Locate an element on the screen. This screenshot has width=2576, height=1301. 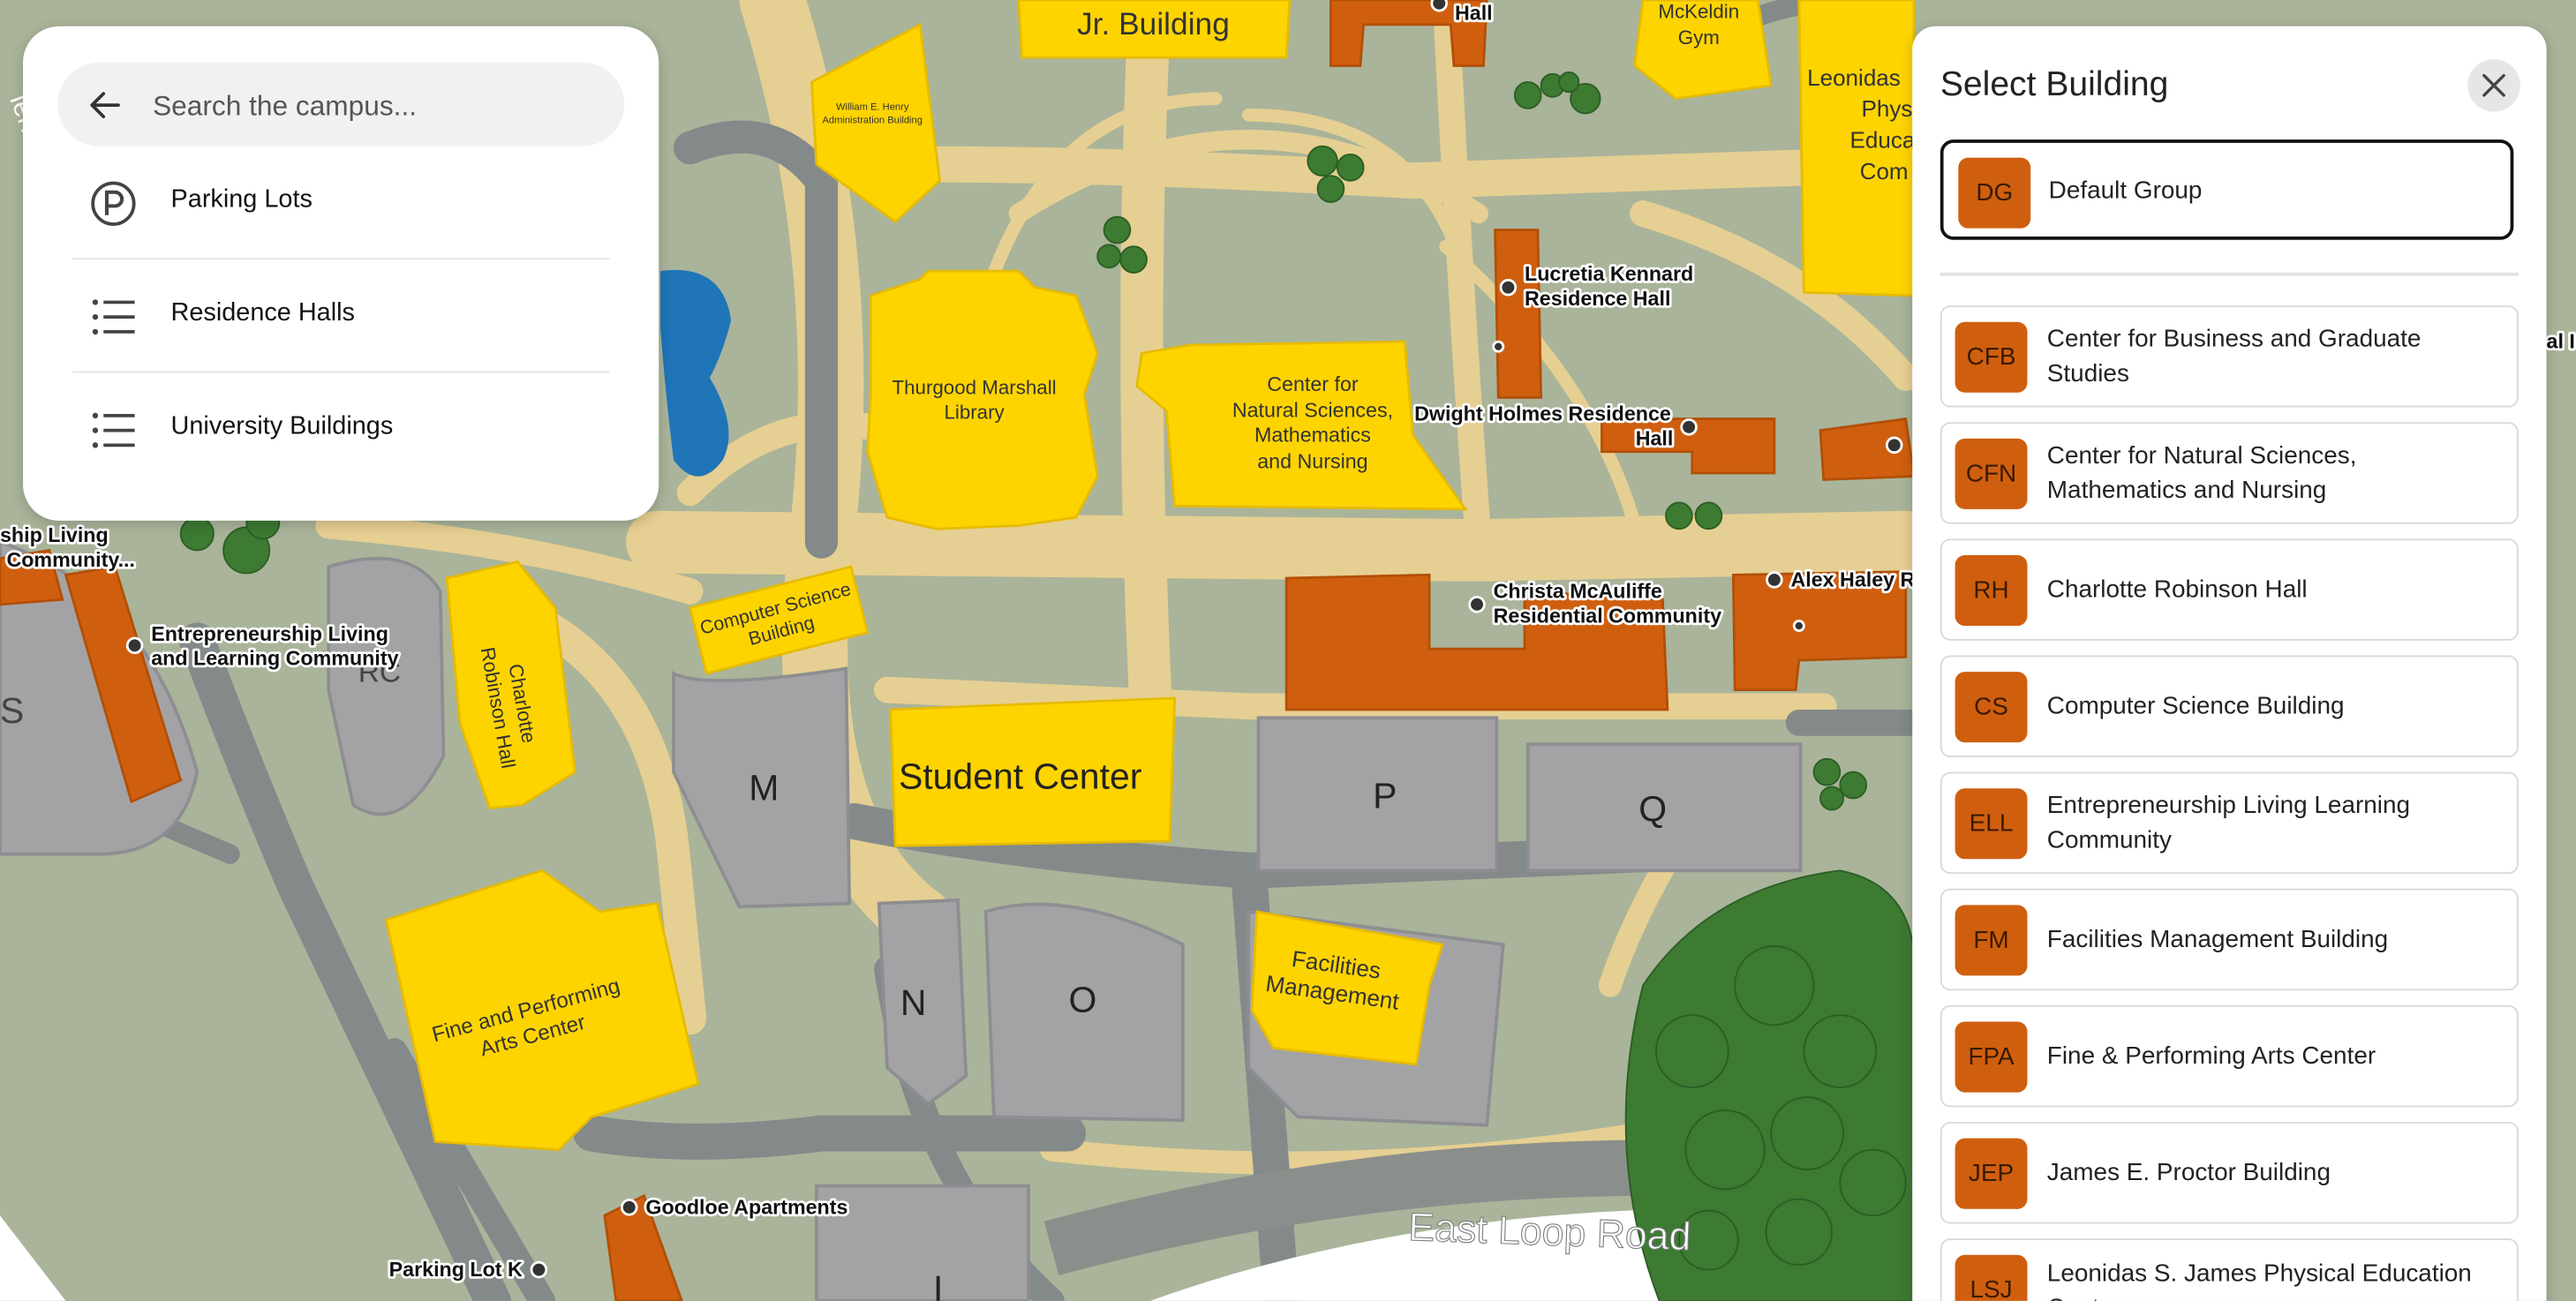
kennard-label-2: Residence Hall is located at coordinates (1598, 299).